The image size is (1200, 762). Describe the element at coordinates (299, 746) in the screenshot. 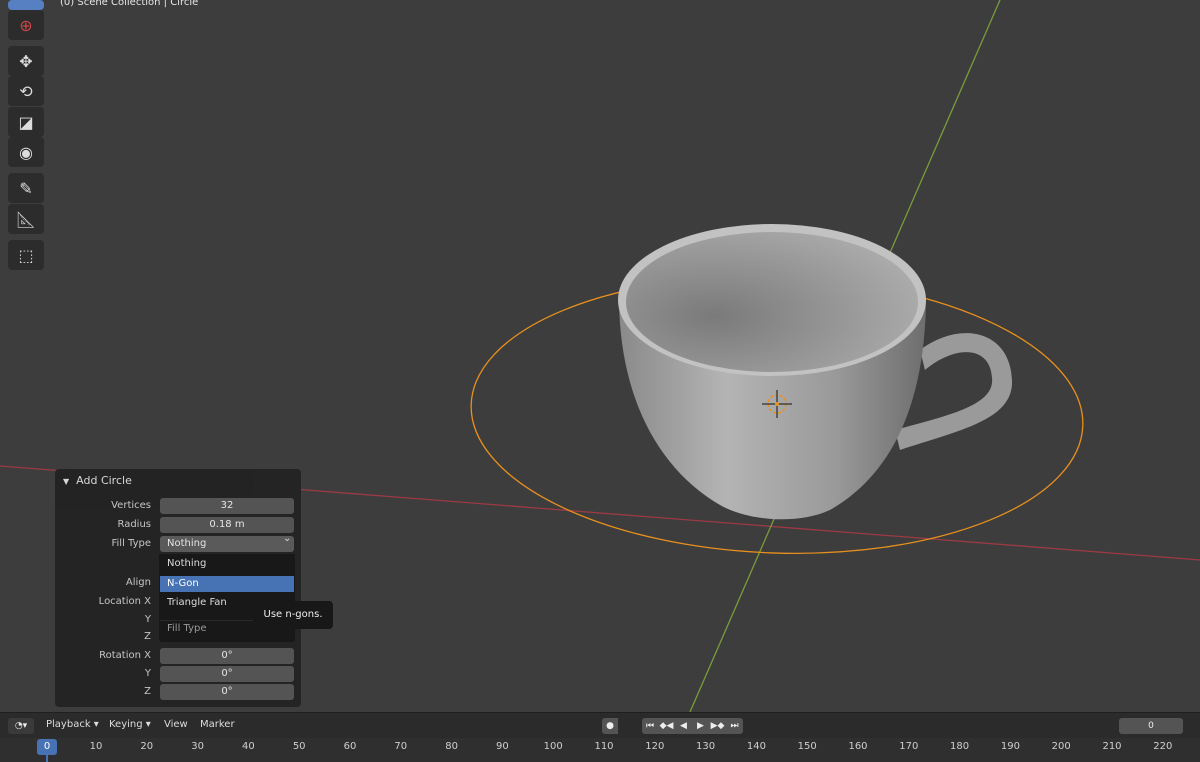

I see `frame-tick: 50` at that location.